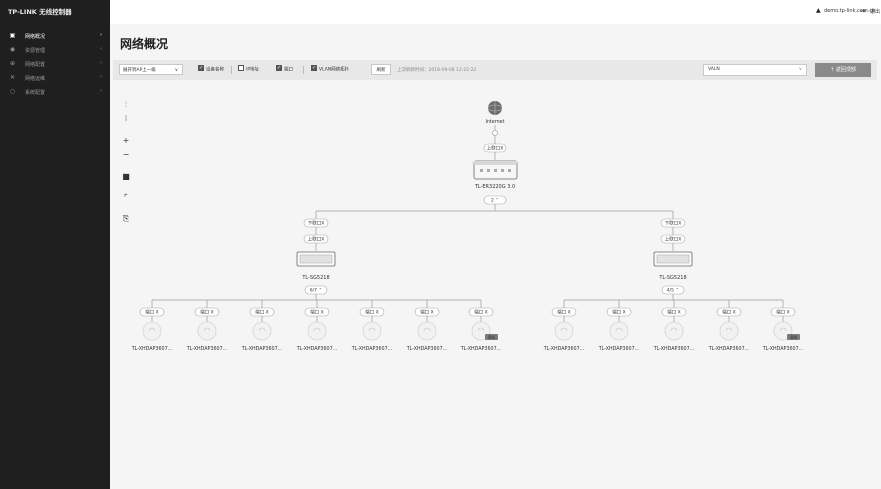 This screenshot has width=881, height=489. I want to click on router-expand-toggle: 2 ⌃, so click(495, 201).